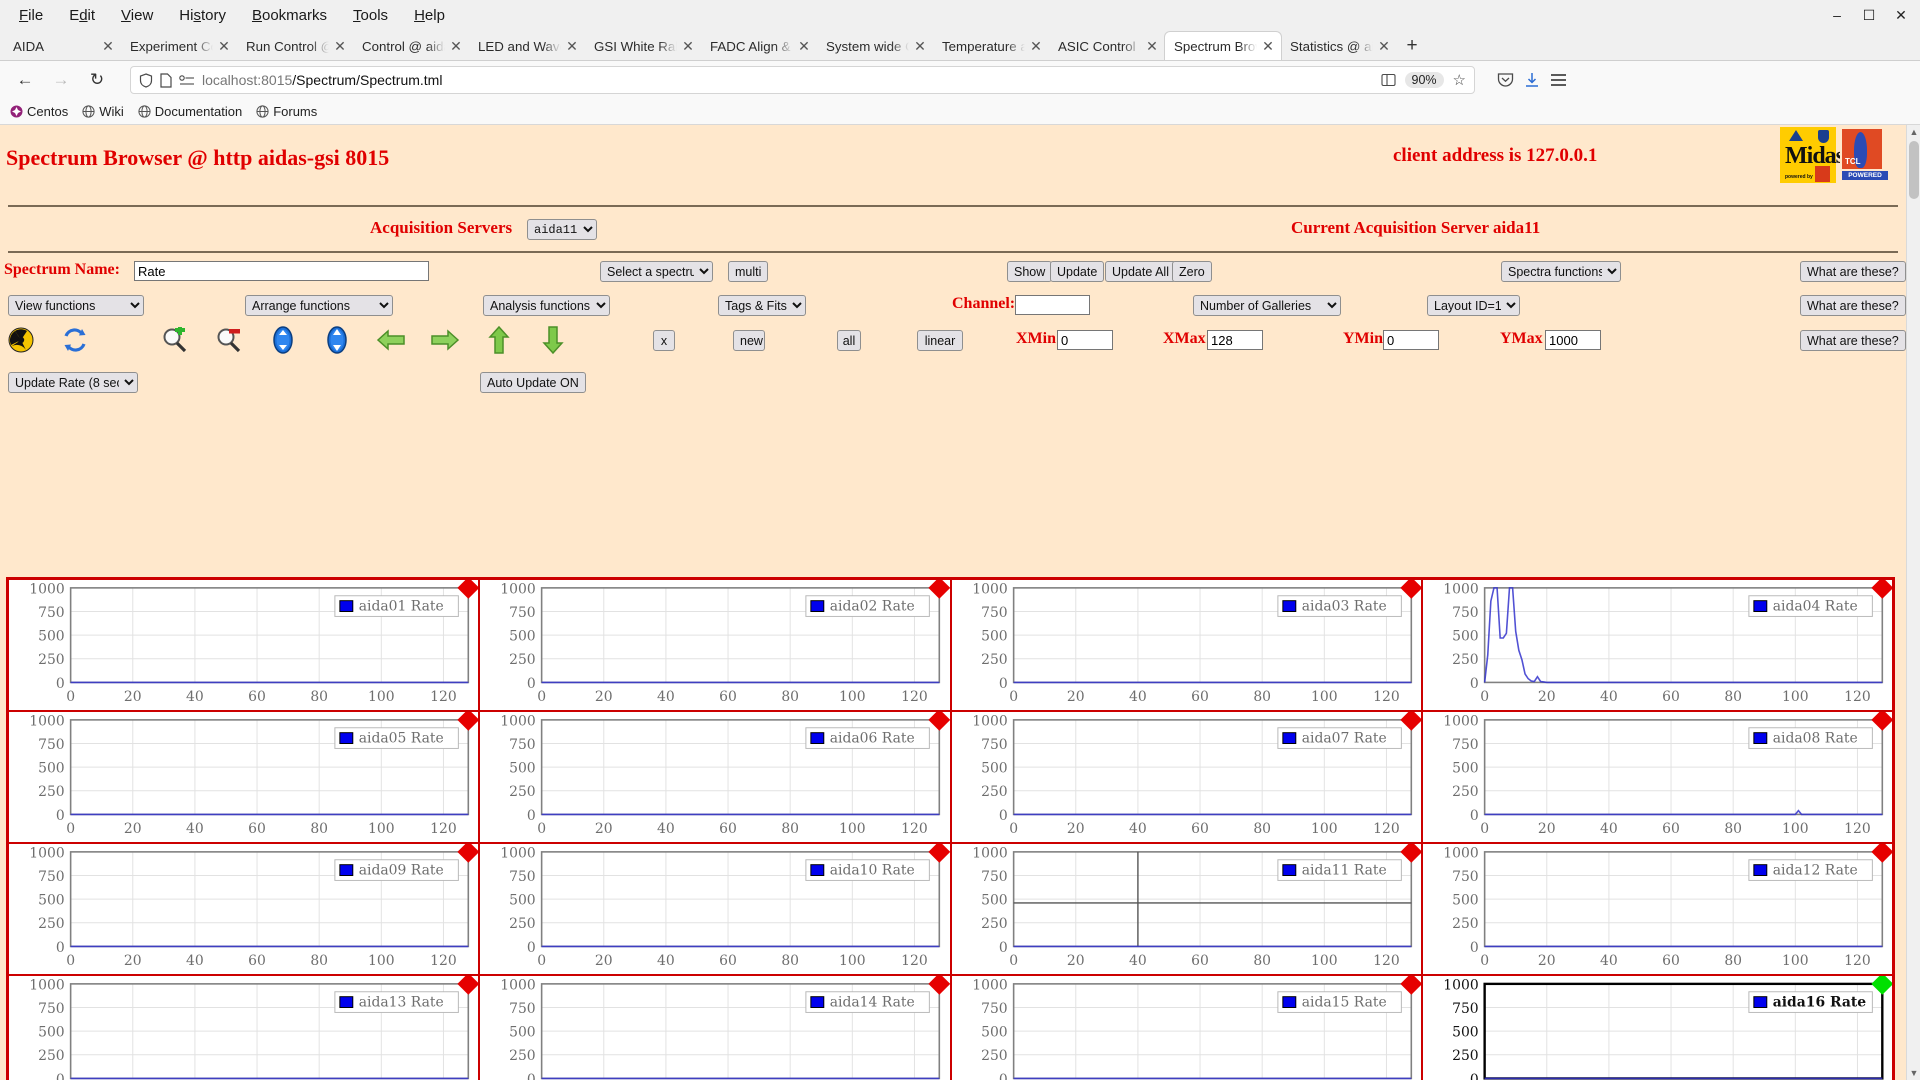 The height and width of the screenshot is (1080, 1920). What do you see at coordinates (749, 340) in the screenshot?
I see `new-button: new` at bounding box center [749, 340].